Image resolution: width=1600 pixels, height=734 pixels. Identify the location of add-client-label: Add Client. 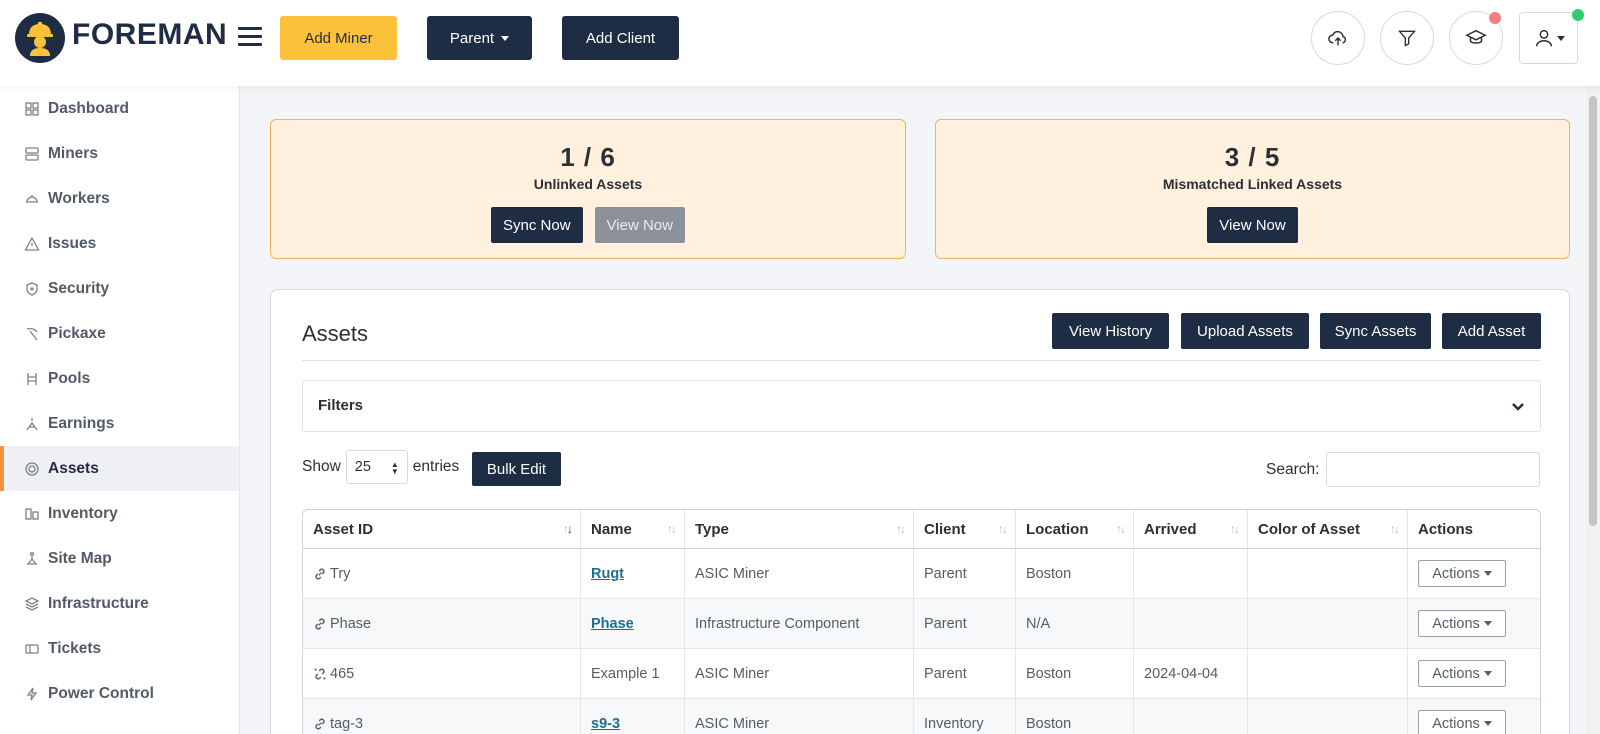
(620, 38).